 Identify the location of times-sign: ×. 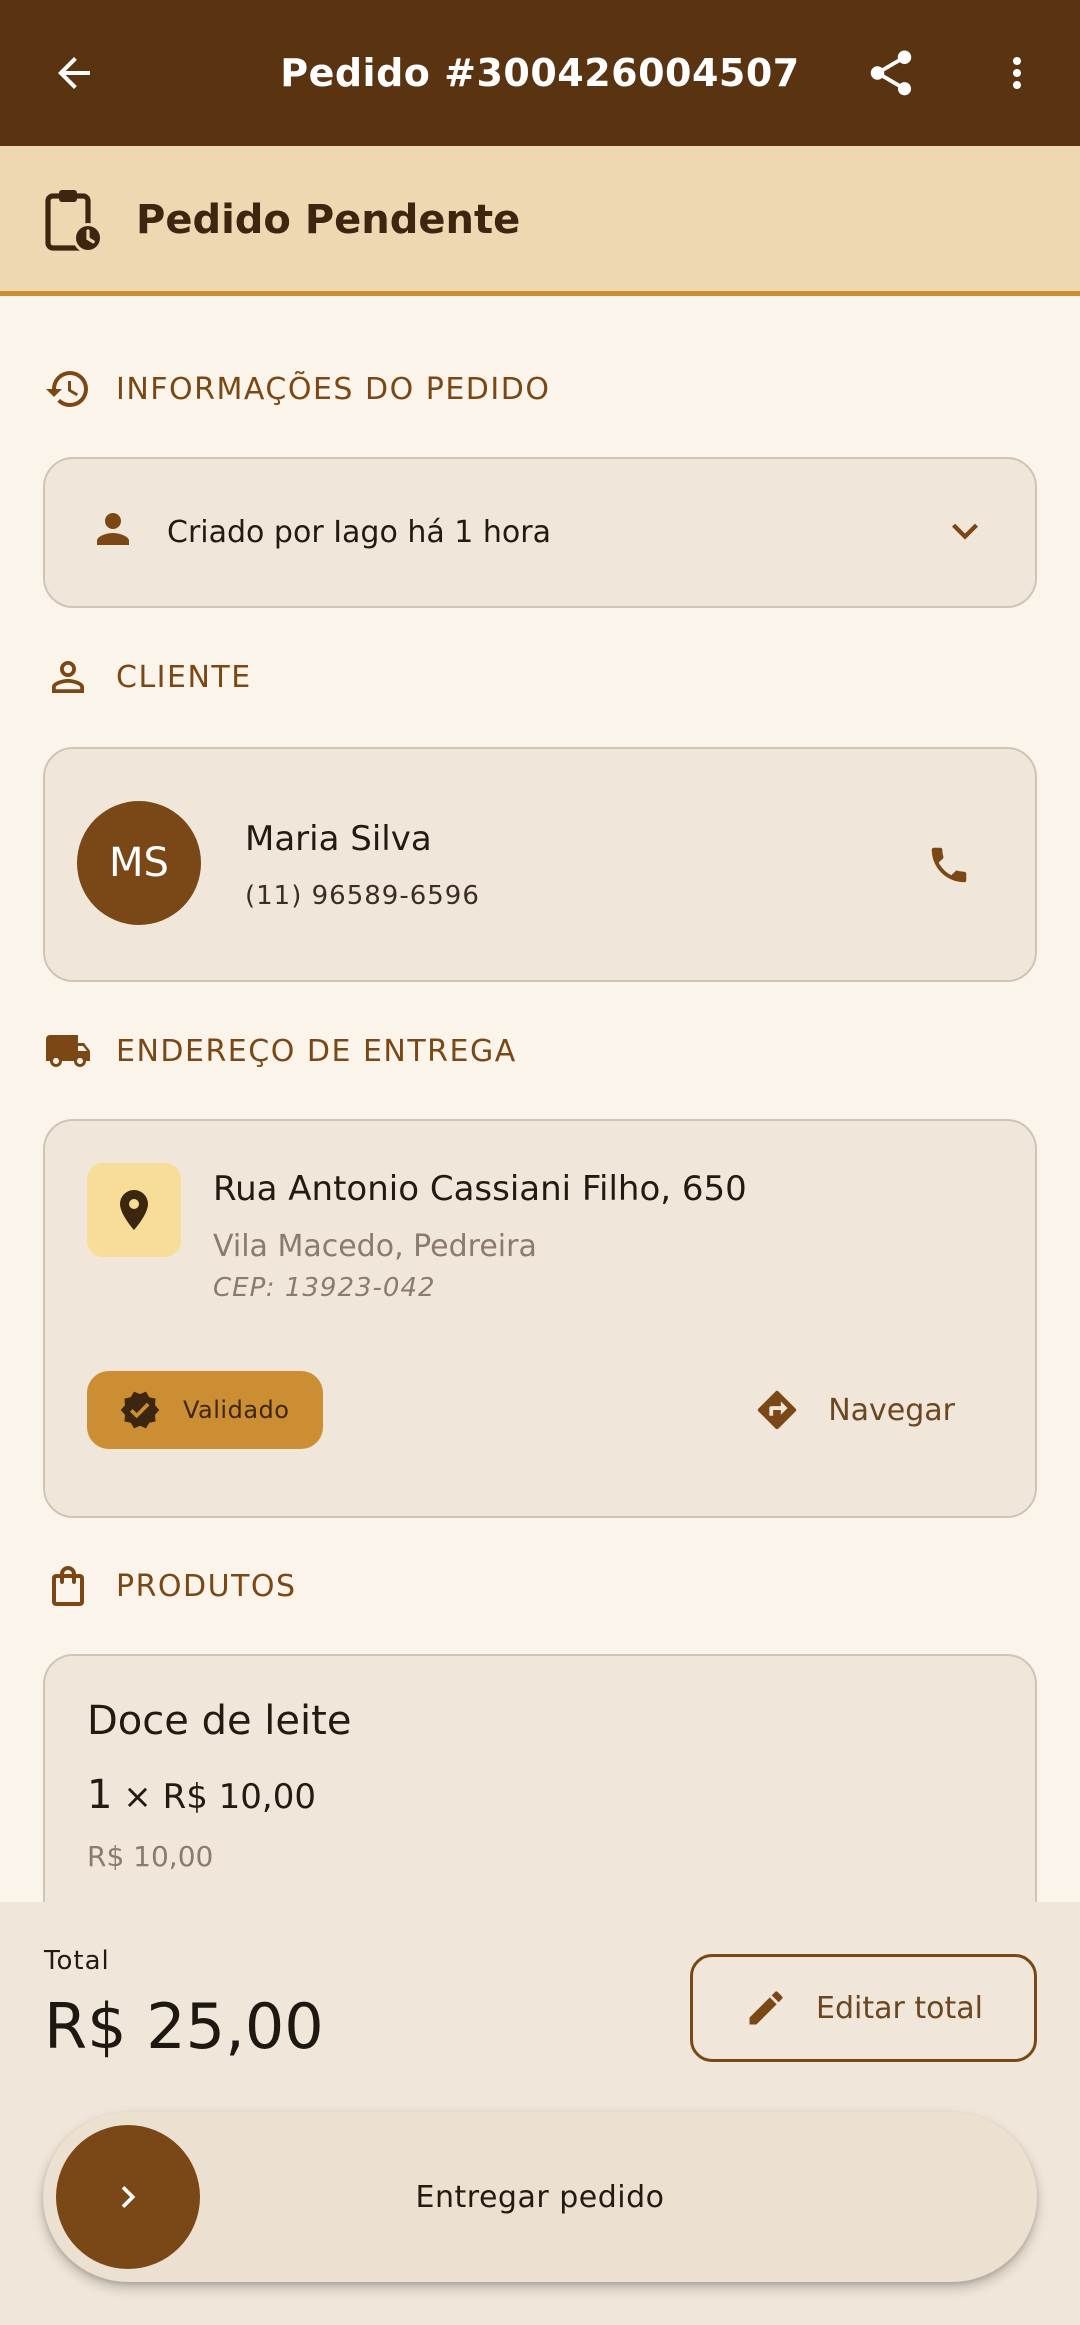
(137, 1797).